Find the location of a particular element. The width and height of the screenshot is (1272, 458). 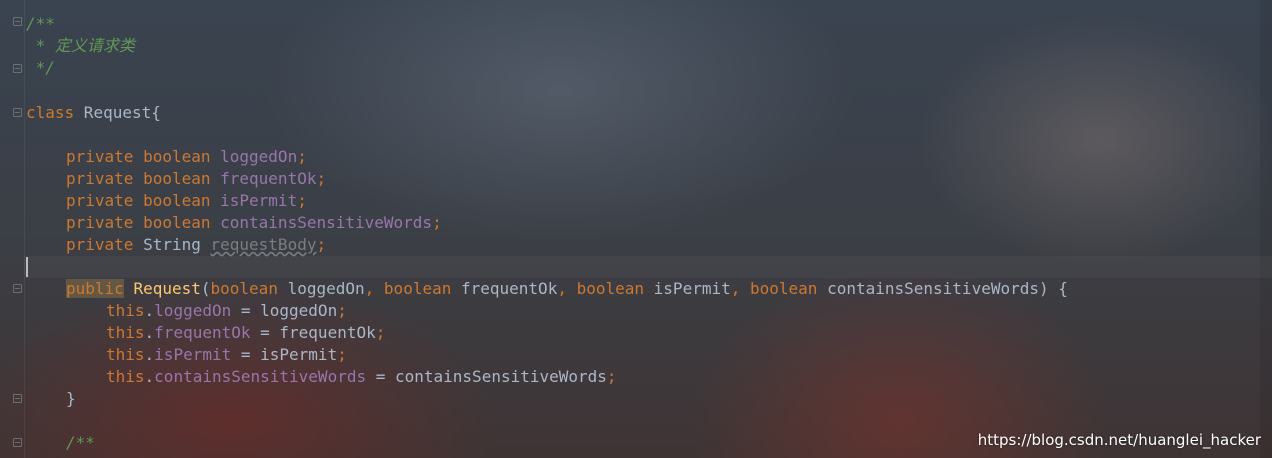

param-name: isPermit is located at coordinates (687, 288).